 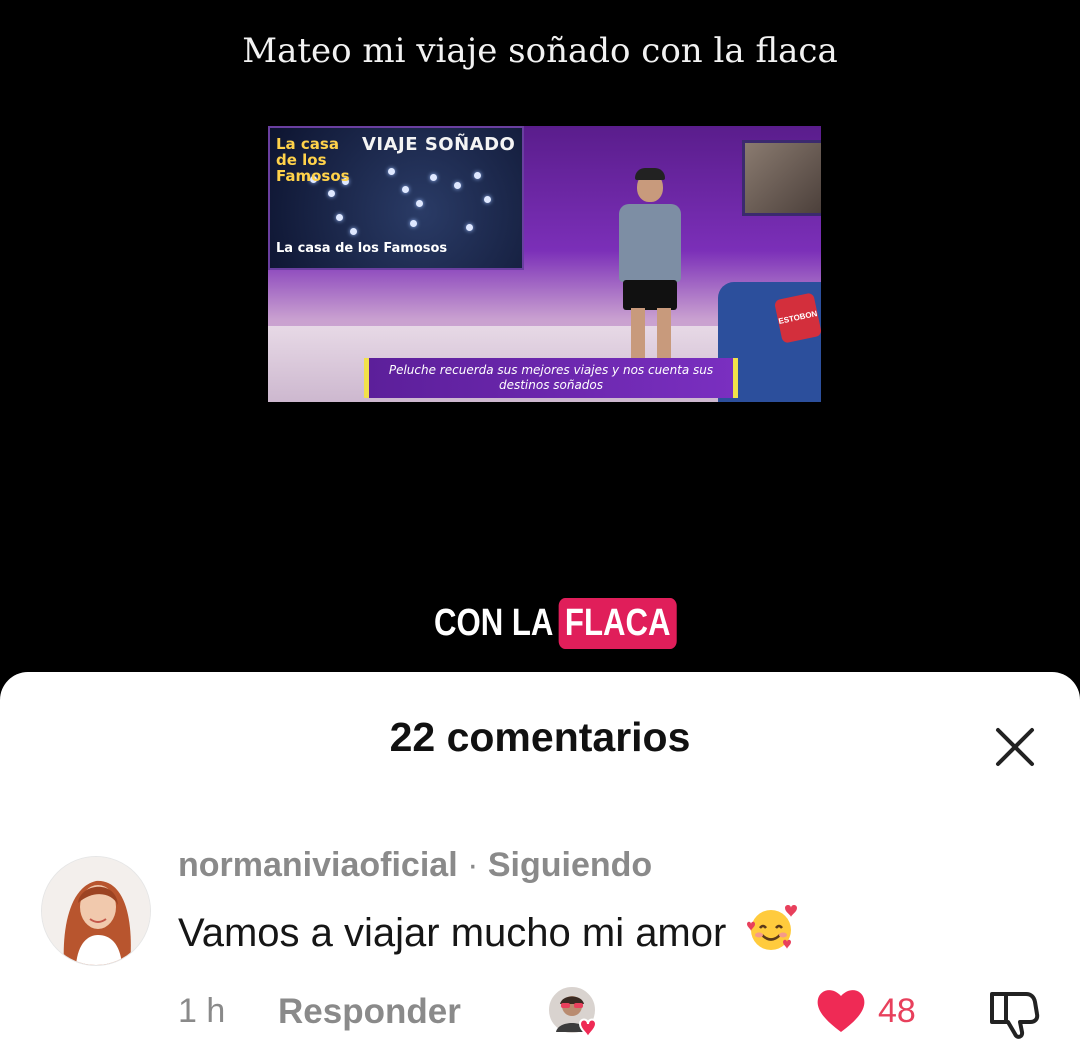 I want to click on map-title: VIAJE SOÑADO, so click(x=439, y=144).